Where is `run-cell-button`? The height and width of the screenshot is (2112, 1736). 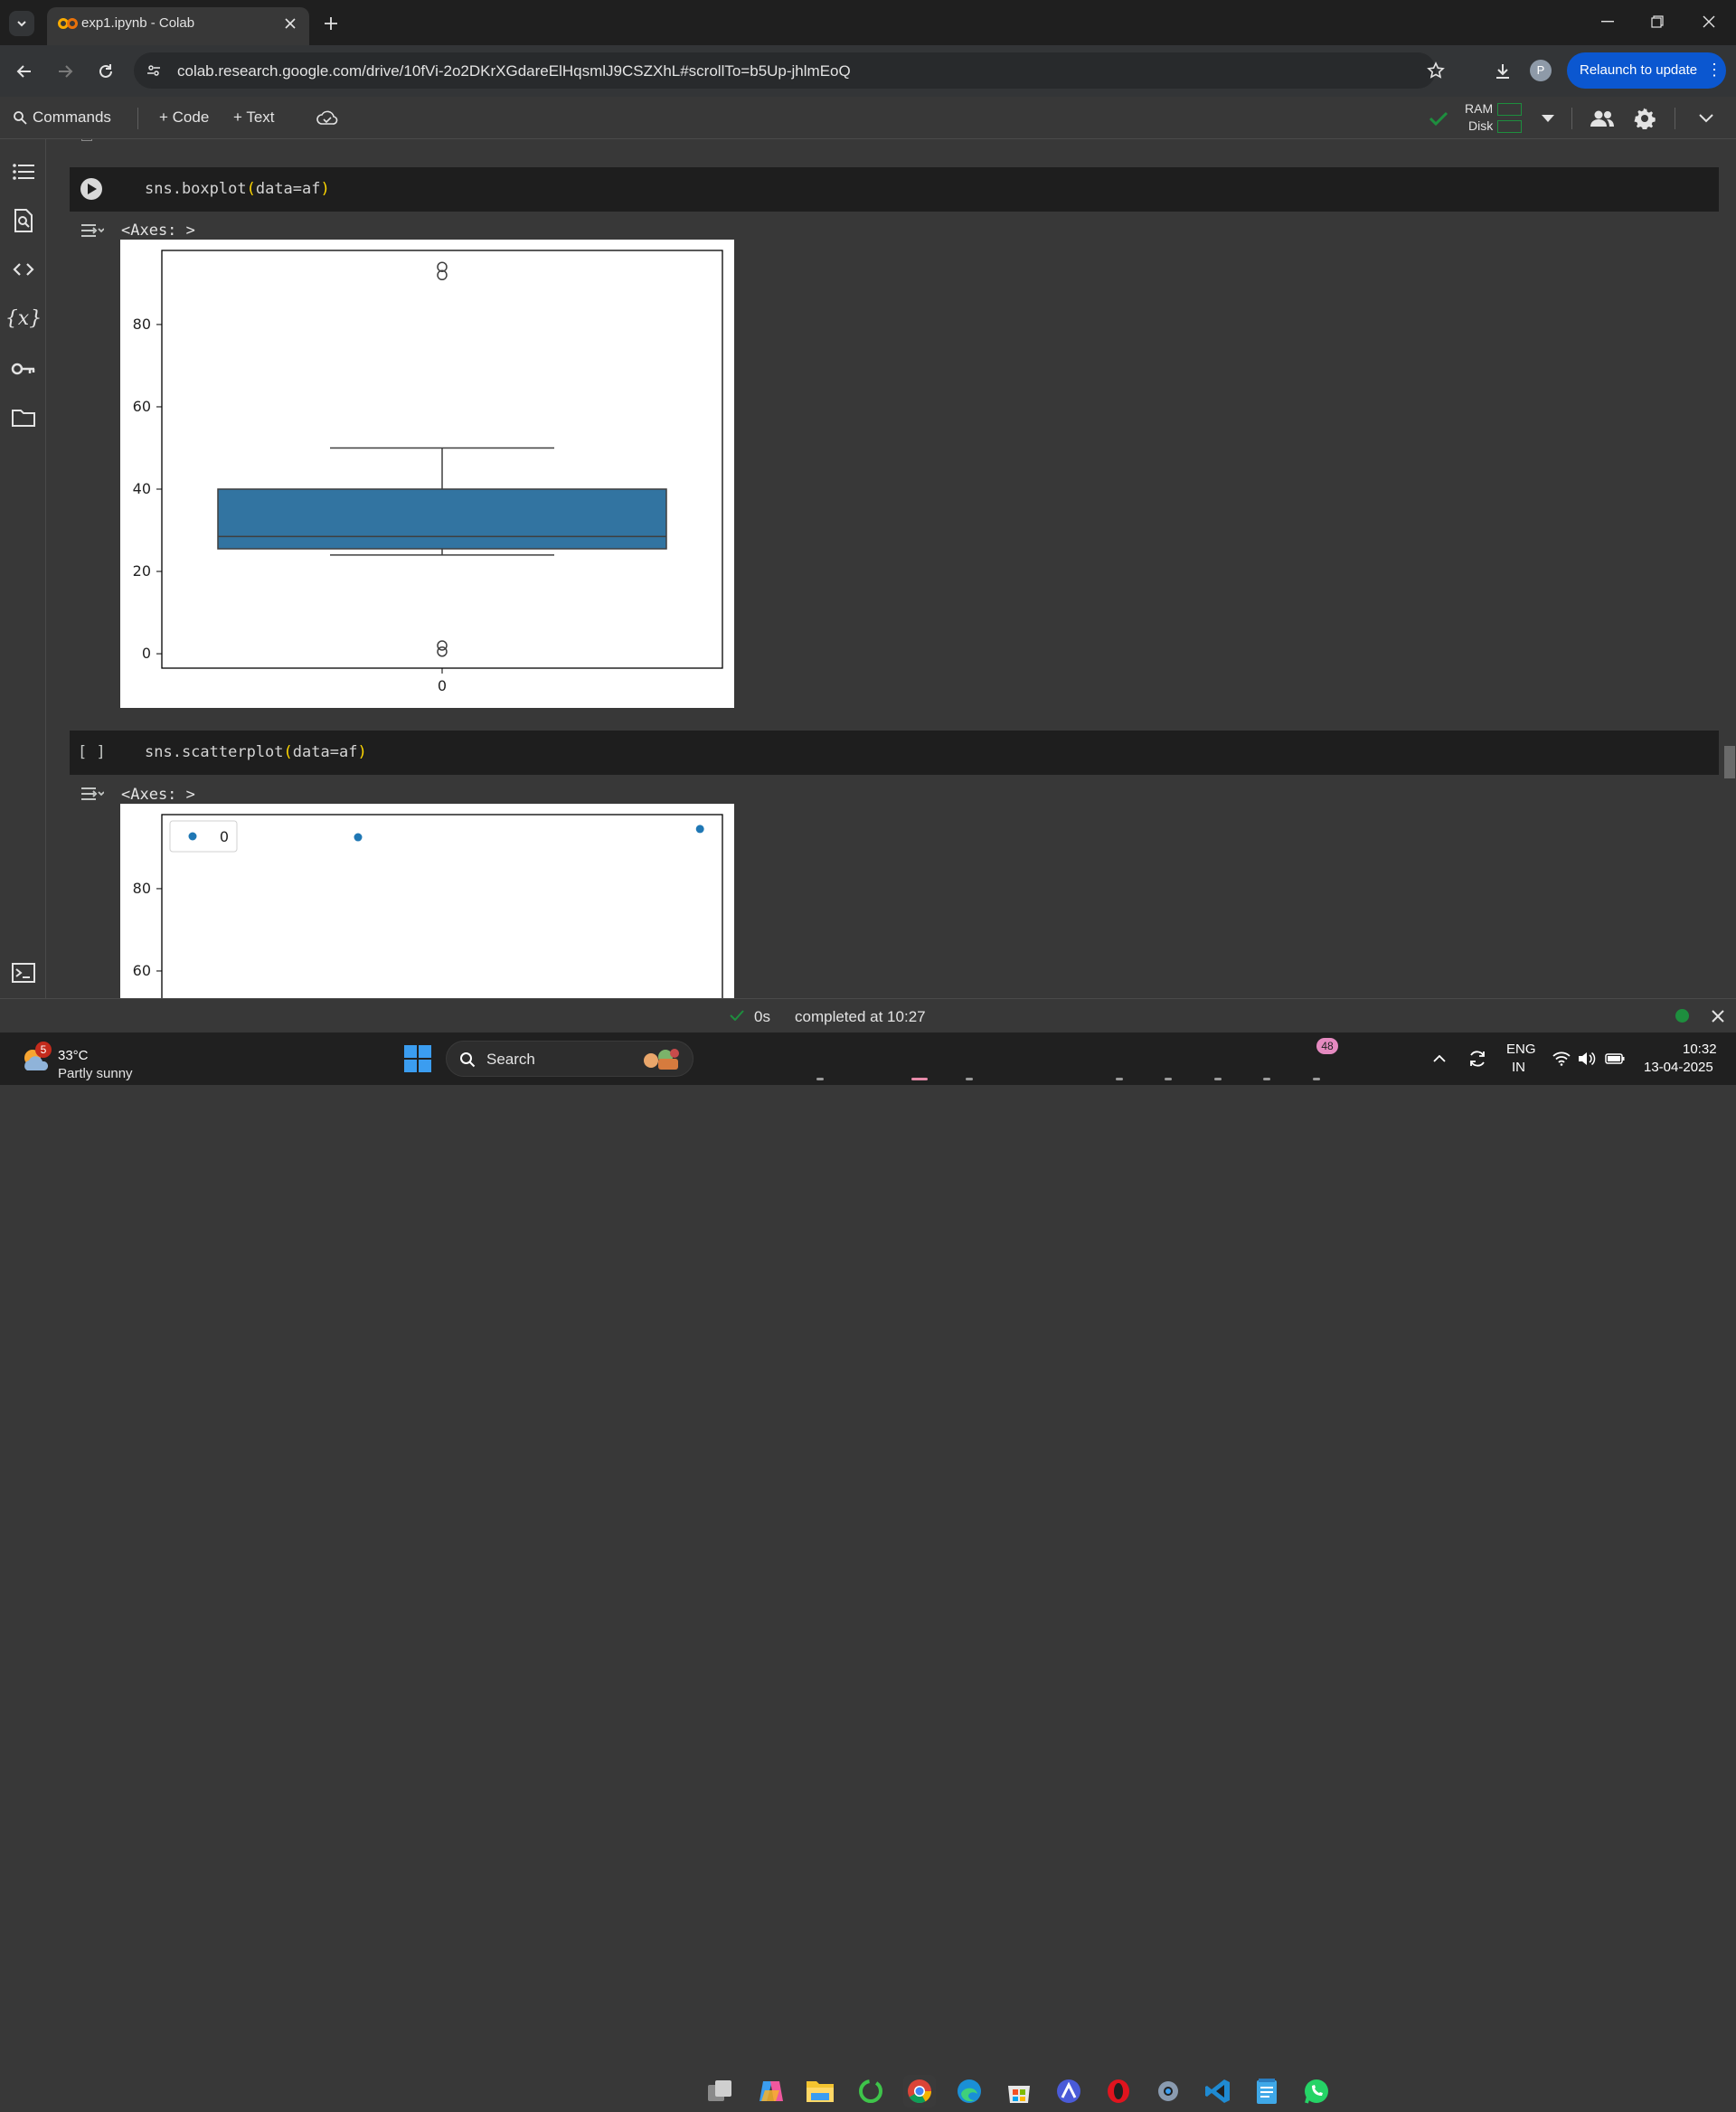
run-cell-button is located at coordinates (91, 189).